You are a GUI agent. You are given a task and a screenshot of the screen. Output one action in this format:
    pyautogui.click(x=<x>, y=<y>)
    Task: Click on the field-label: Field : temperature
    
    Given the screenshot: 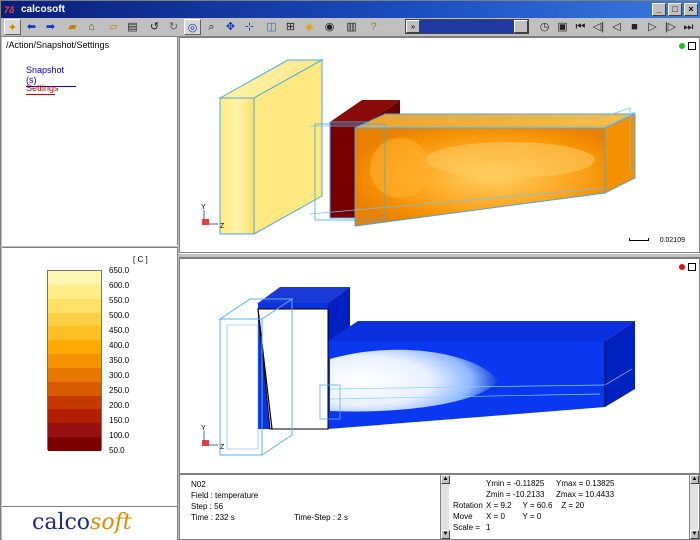 What is the action you would take?
    pyautogui.click(x=225, y=495)
    